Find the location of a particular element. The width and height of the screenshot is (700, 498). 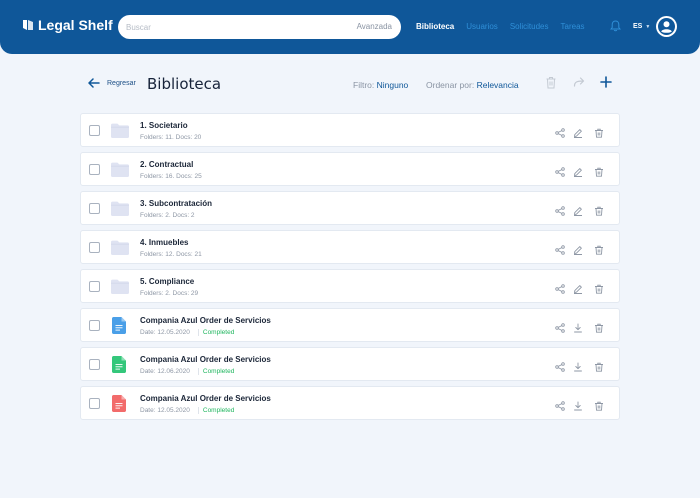

avatar is located at coordinates (666, 26).